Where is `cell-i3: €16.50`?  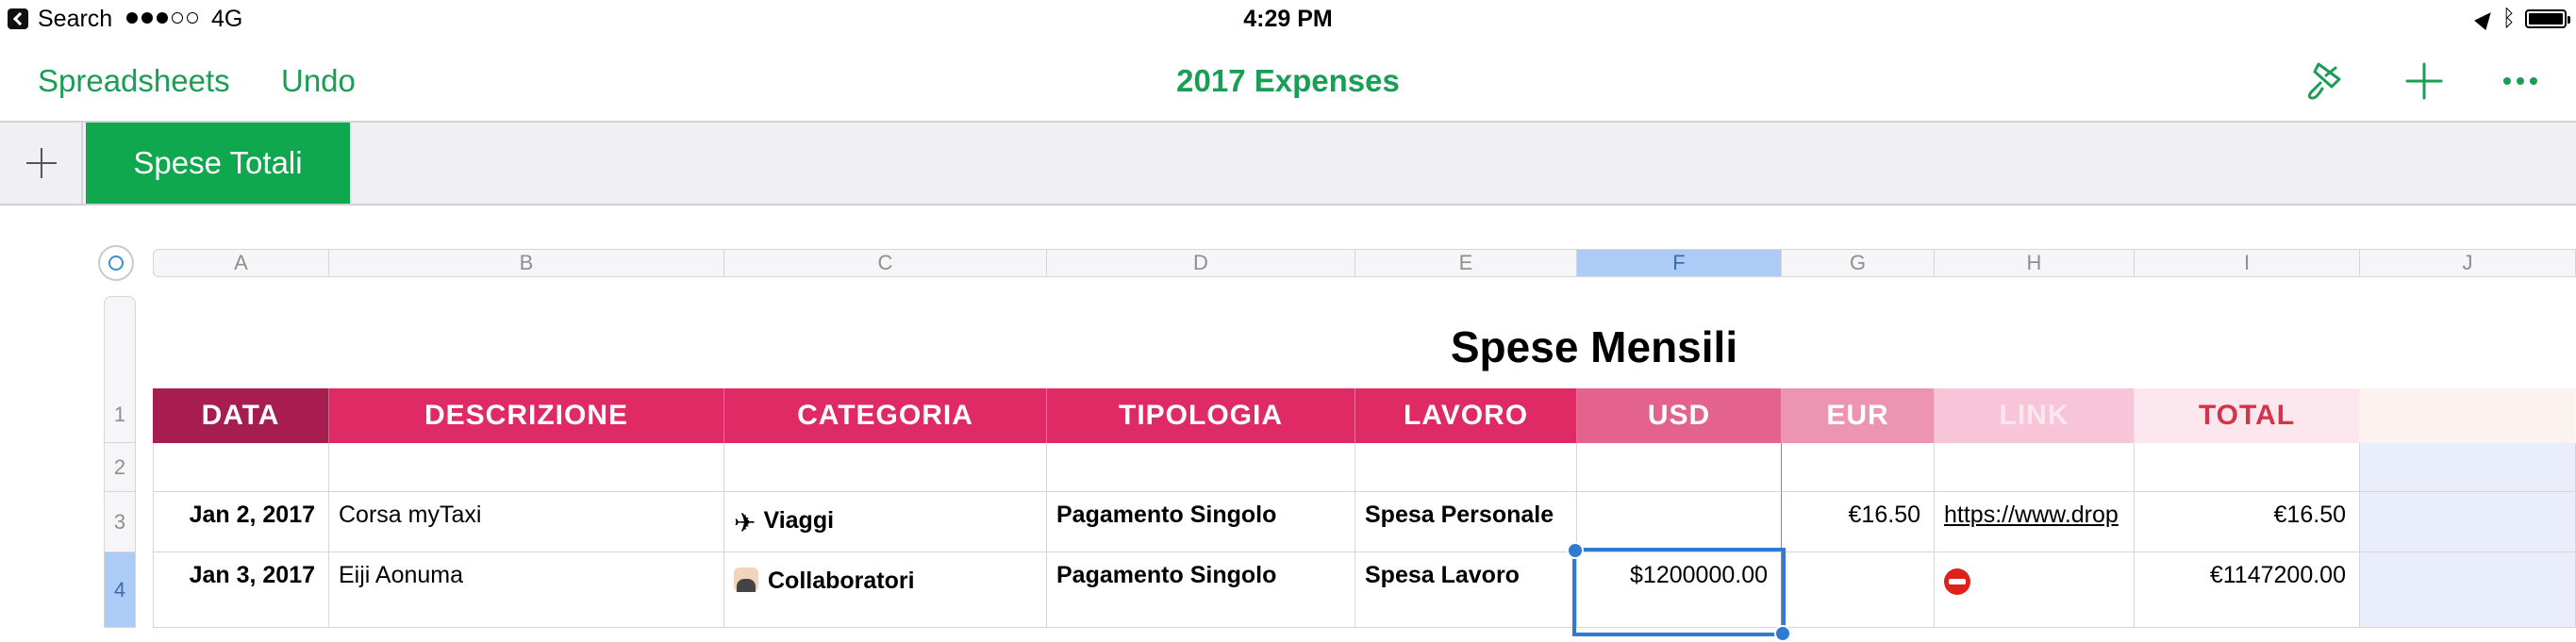 cell-i3: €16.50 is located at coordinates (2247, 522).